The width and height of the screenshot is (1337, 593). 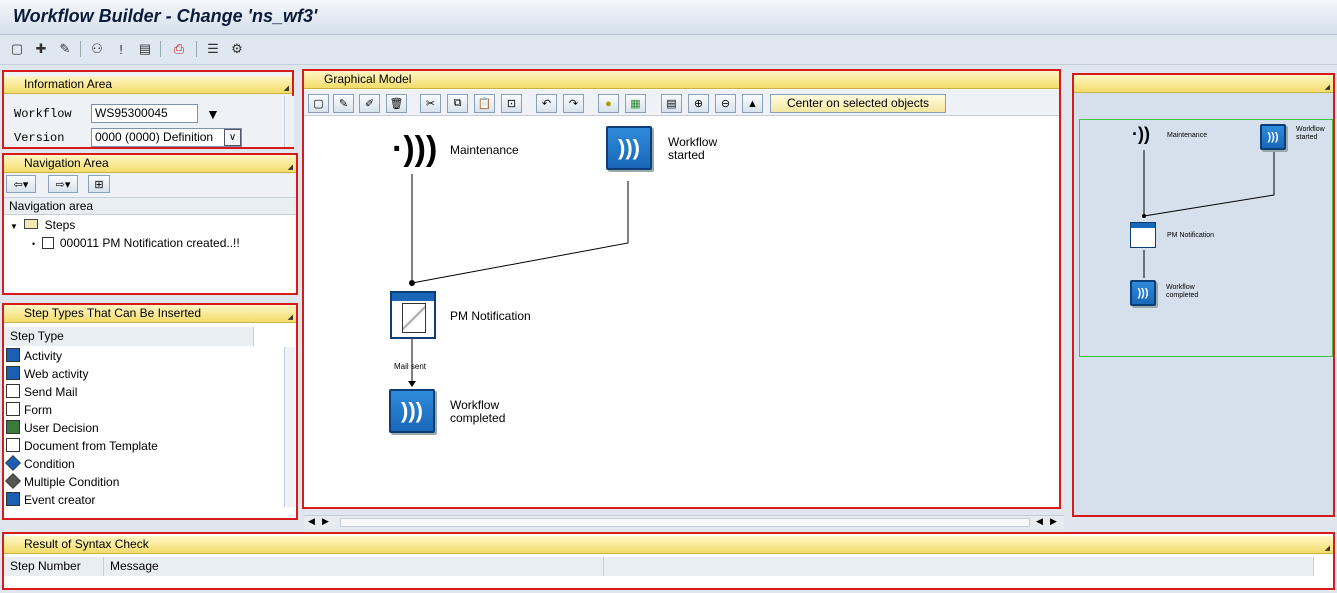 I want to click on step-type-activity: Activity, so click(x=34, y=356).